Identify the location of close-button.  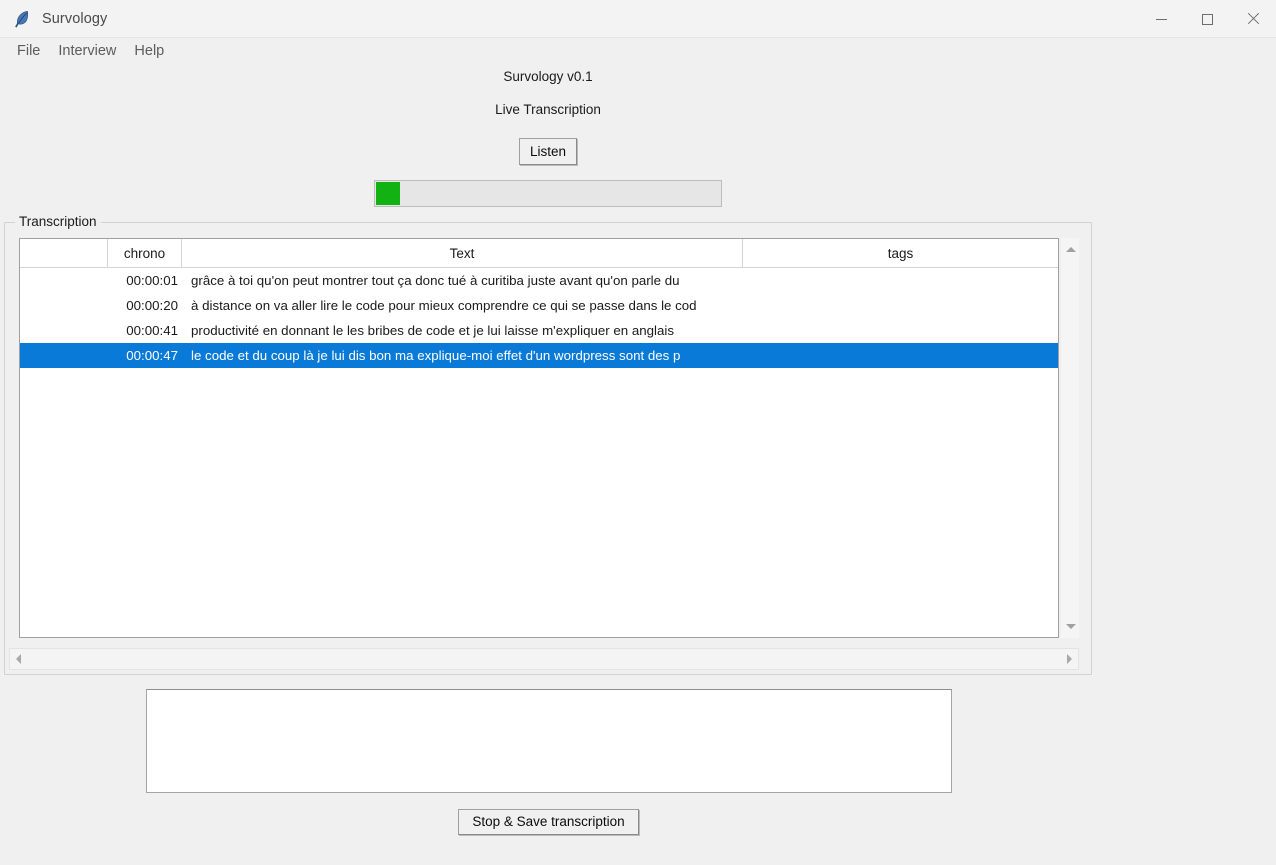
(1253, 19).